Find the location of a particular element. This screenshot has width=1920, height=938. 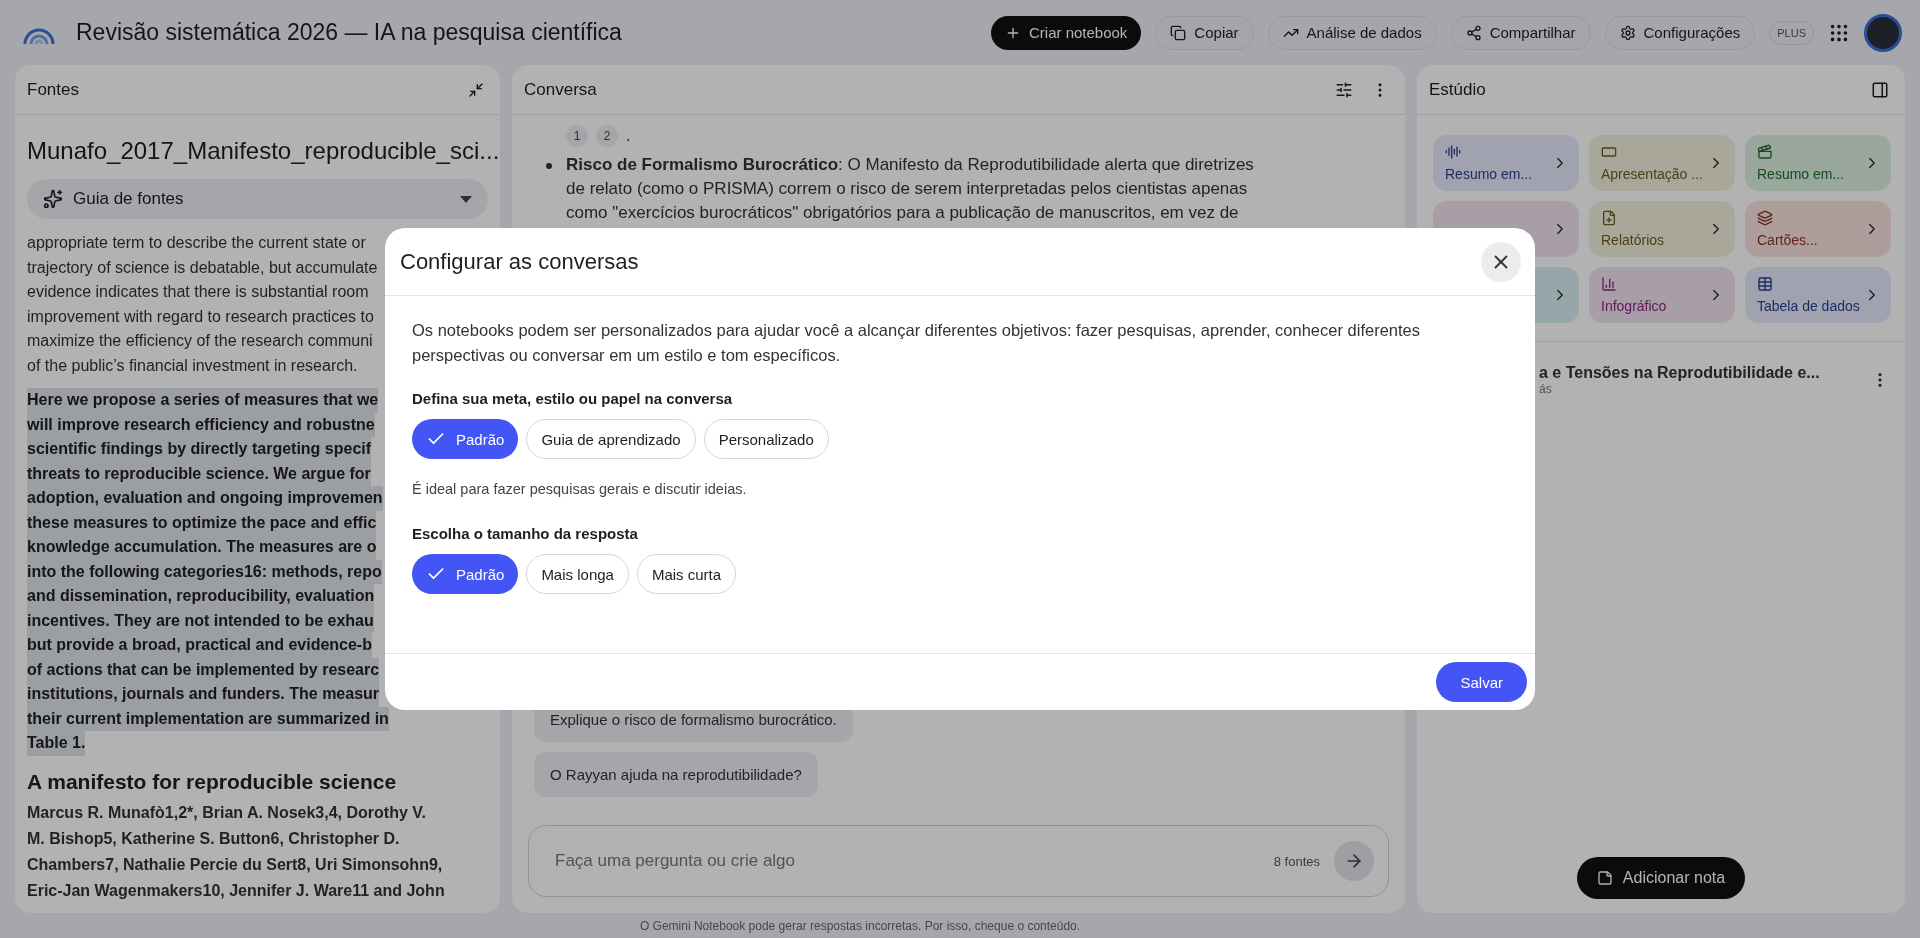

sliders-icon is located at coordinates (1344, 89).